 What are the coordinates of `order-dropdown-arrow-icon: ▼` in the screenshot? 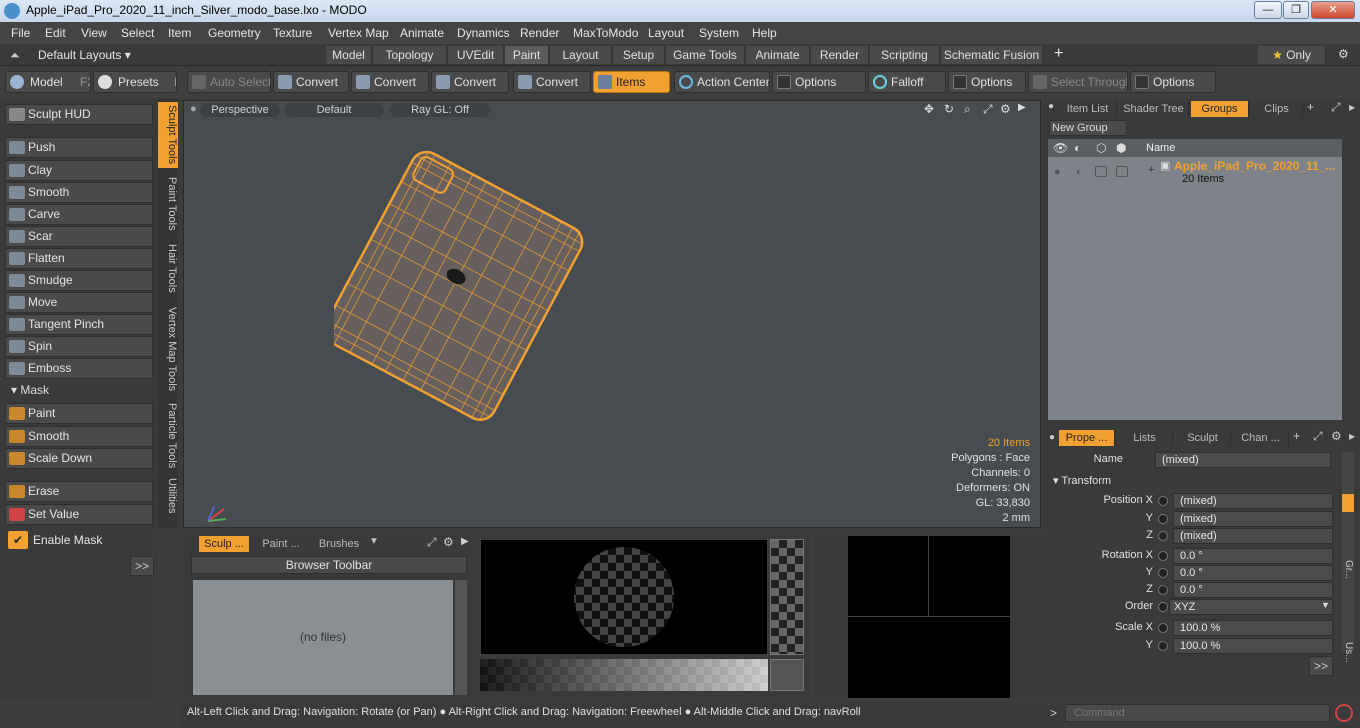 It's located at (1325, 605).